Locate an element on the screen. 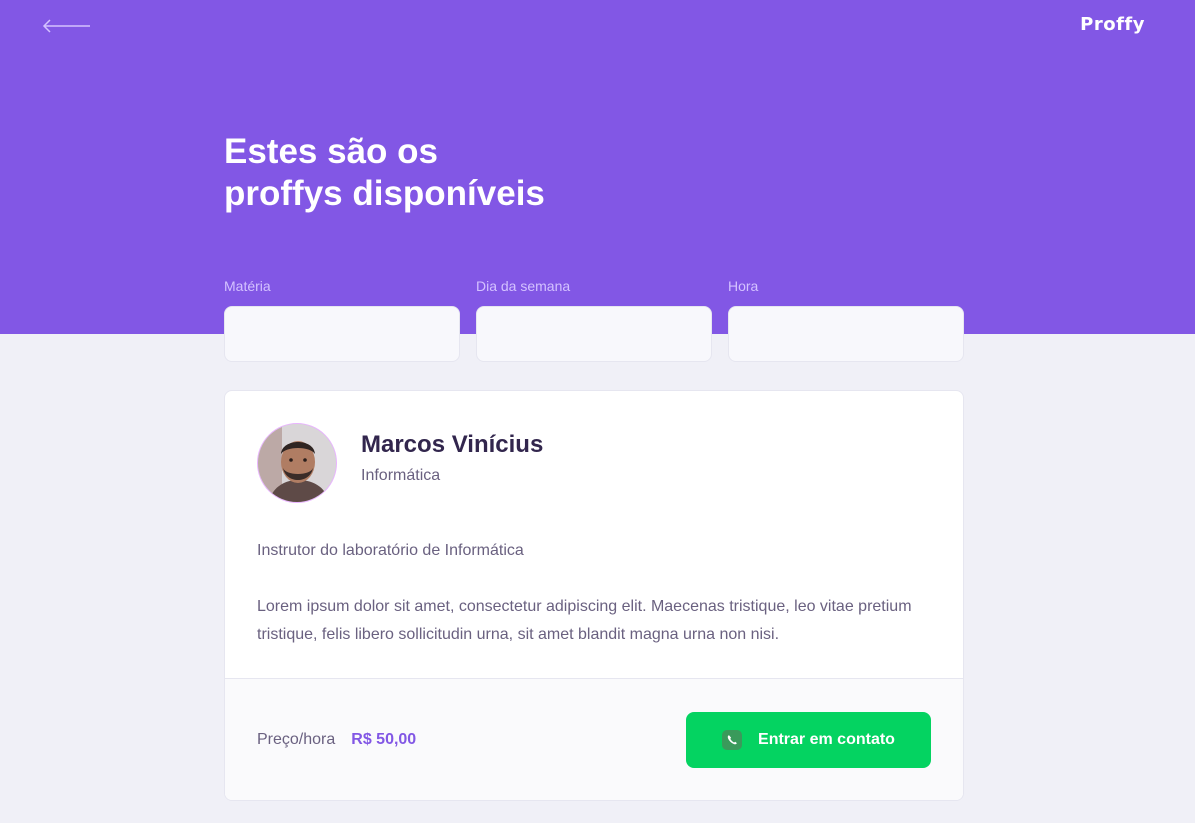  page-title-line-2: proffys disponíveis is located at coordinates (384, 193).